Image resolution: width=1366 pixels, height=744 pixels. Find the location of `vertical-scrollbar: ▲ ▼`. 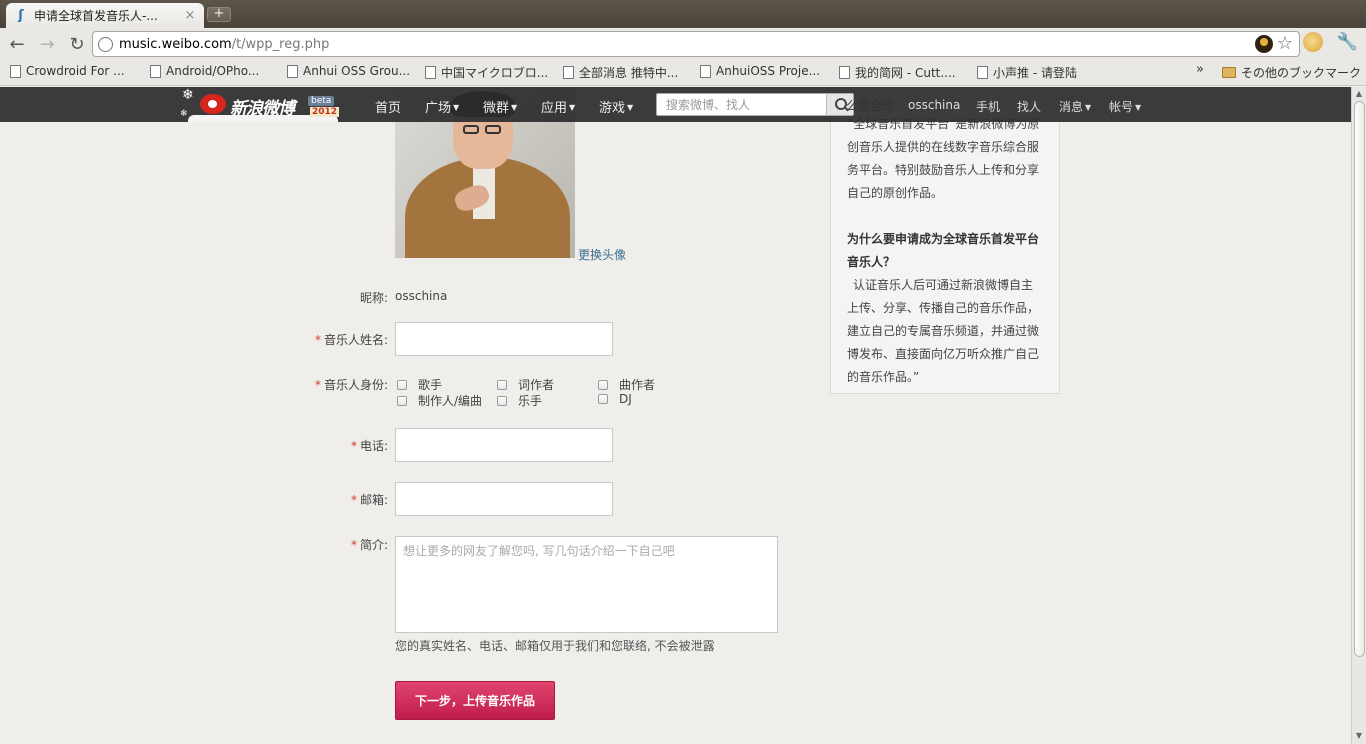

vertical-scrollbar: ▲ ▼ is located at coordinates (1358, 415).